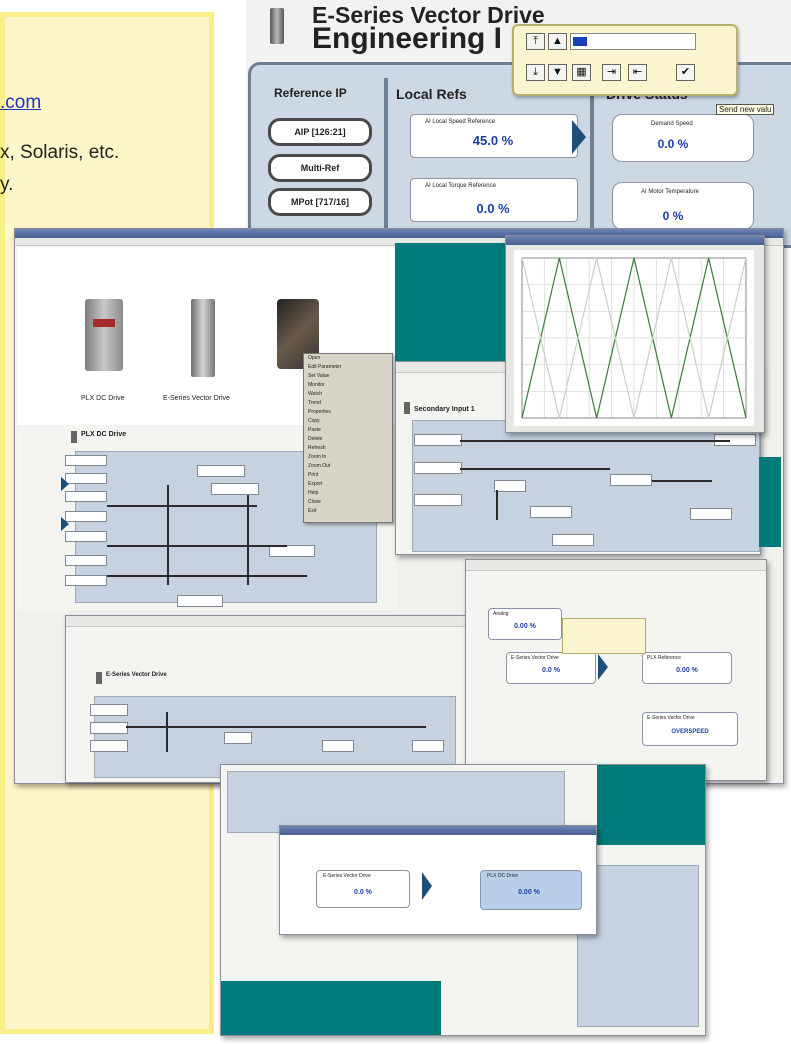  Describe the element at coordinates (348, 511) in the screenshot. I see `menu-item: Exit` at that location.